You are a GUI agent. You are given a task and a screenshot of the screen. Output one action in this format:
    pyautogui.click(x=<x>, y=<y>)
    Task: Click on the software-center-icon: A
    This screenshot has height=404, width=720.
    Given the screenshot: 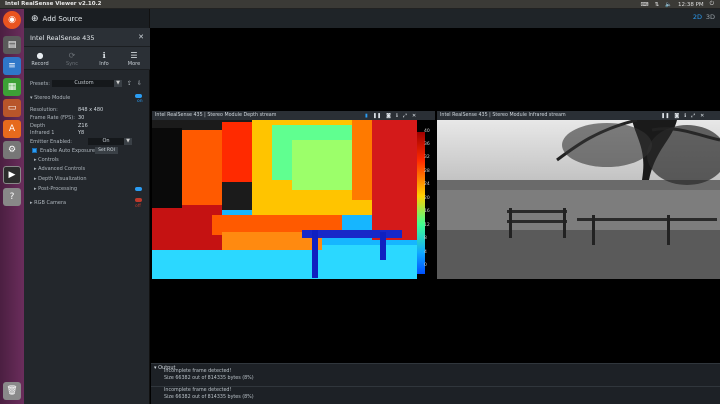 What is the action you would take?
    pyautogui.click(x=12, y=129)
    